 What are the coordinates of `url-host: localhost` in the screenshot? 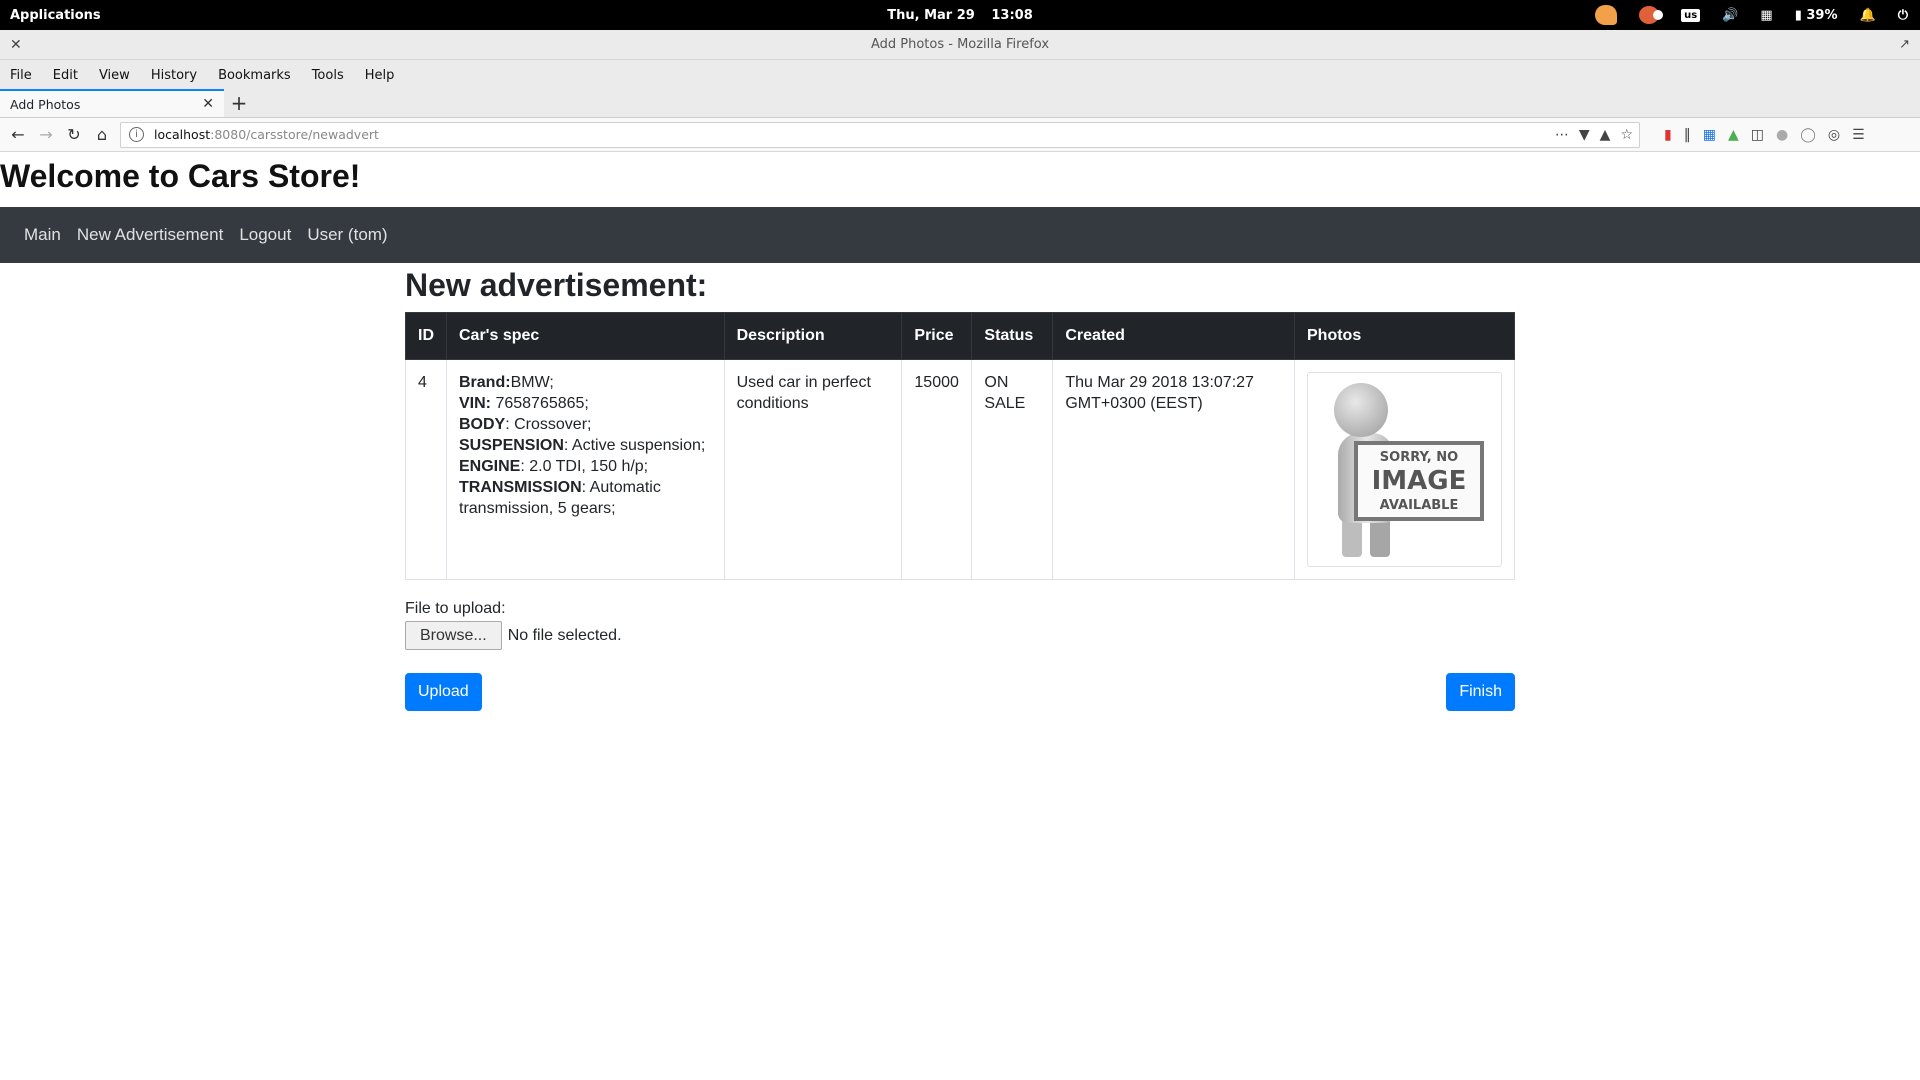 It's located at (182, 134).